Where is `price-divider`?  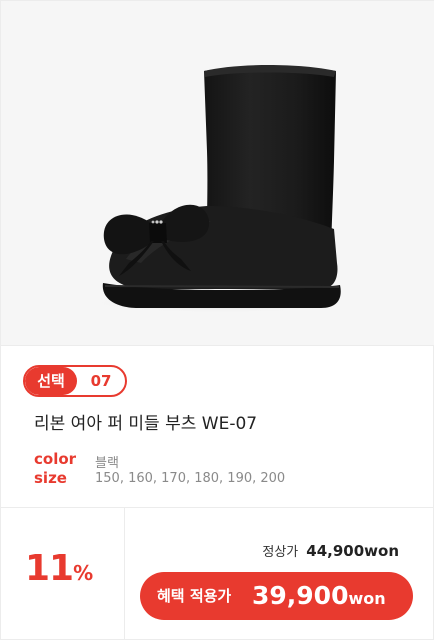
price-divider is located at coordinates (124, 574).